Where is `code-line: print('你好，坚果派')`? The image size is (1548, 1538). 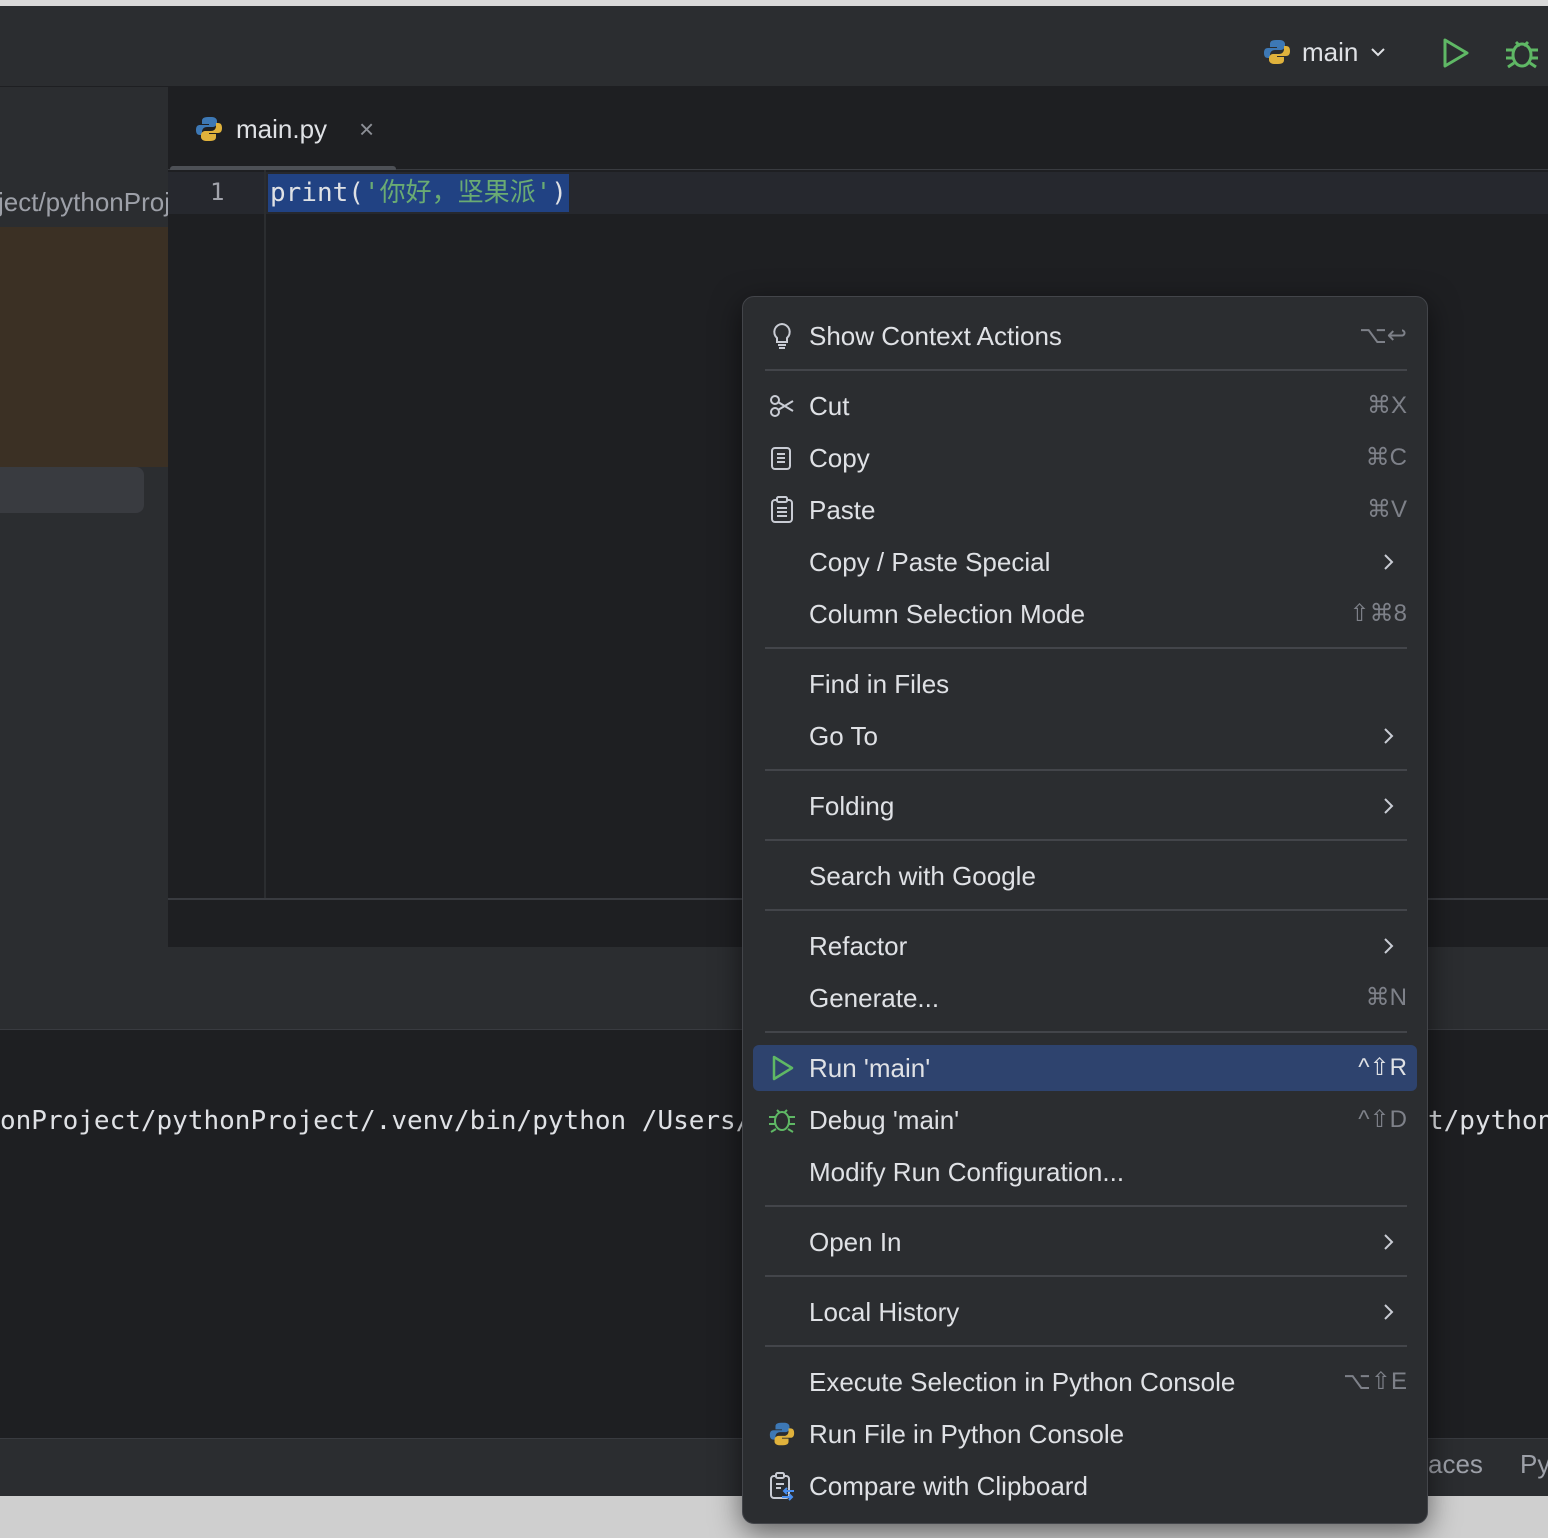
code-line: print('你好，坚果派') is located at coordinates (418, 193).